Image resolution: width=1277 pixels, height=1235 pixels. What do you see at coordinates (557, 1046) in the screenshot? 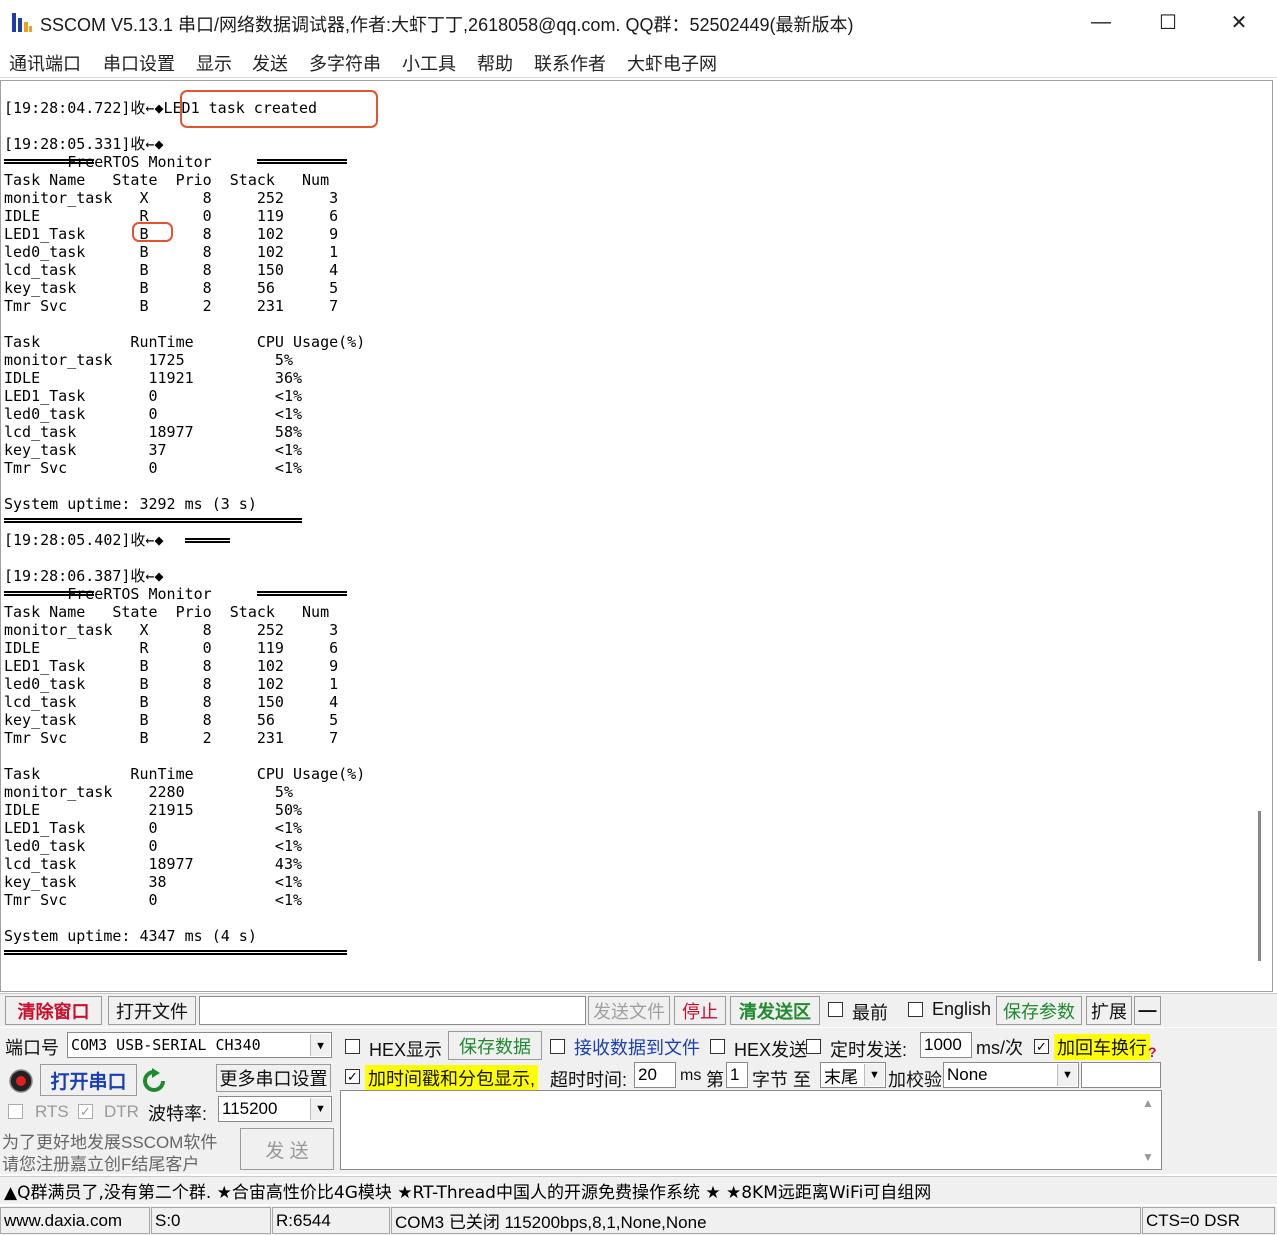
I see `recv-to-file-checkbox` at bounding box center [557, 1046].